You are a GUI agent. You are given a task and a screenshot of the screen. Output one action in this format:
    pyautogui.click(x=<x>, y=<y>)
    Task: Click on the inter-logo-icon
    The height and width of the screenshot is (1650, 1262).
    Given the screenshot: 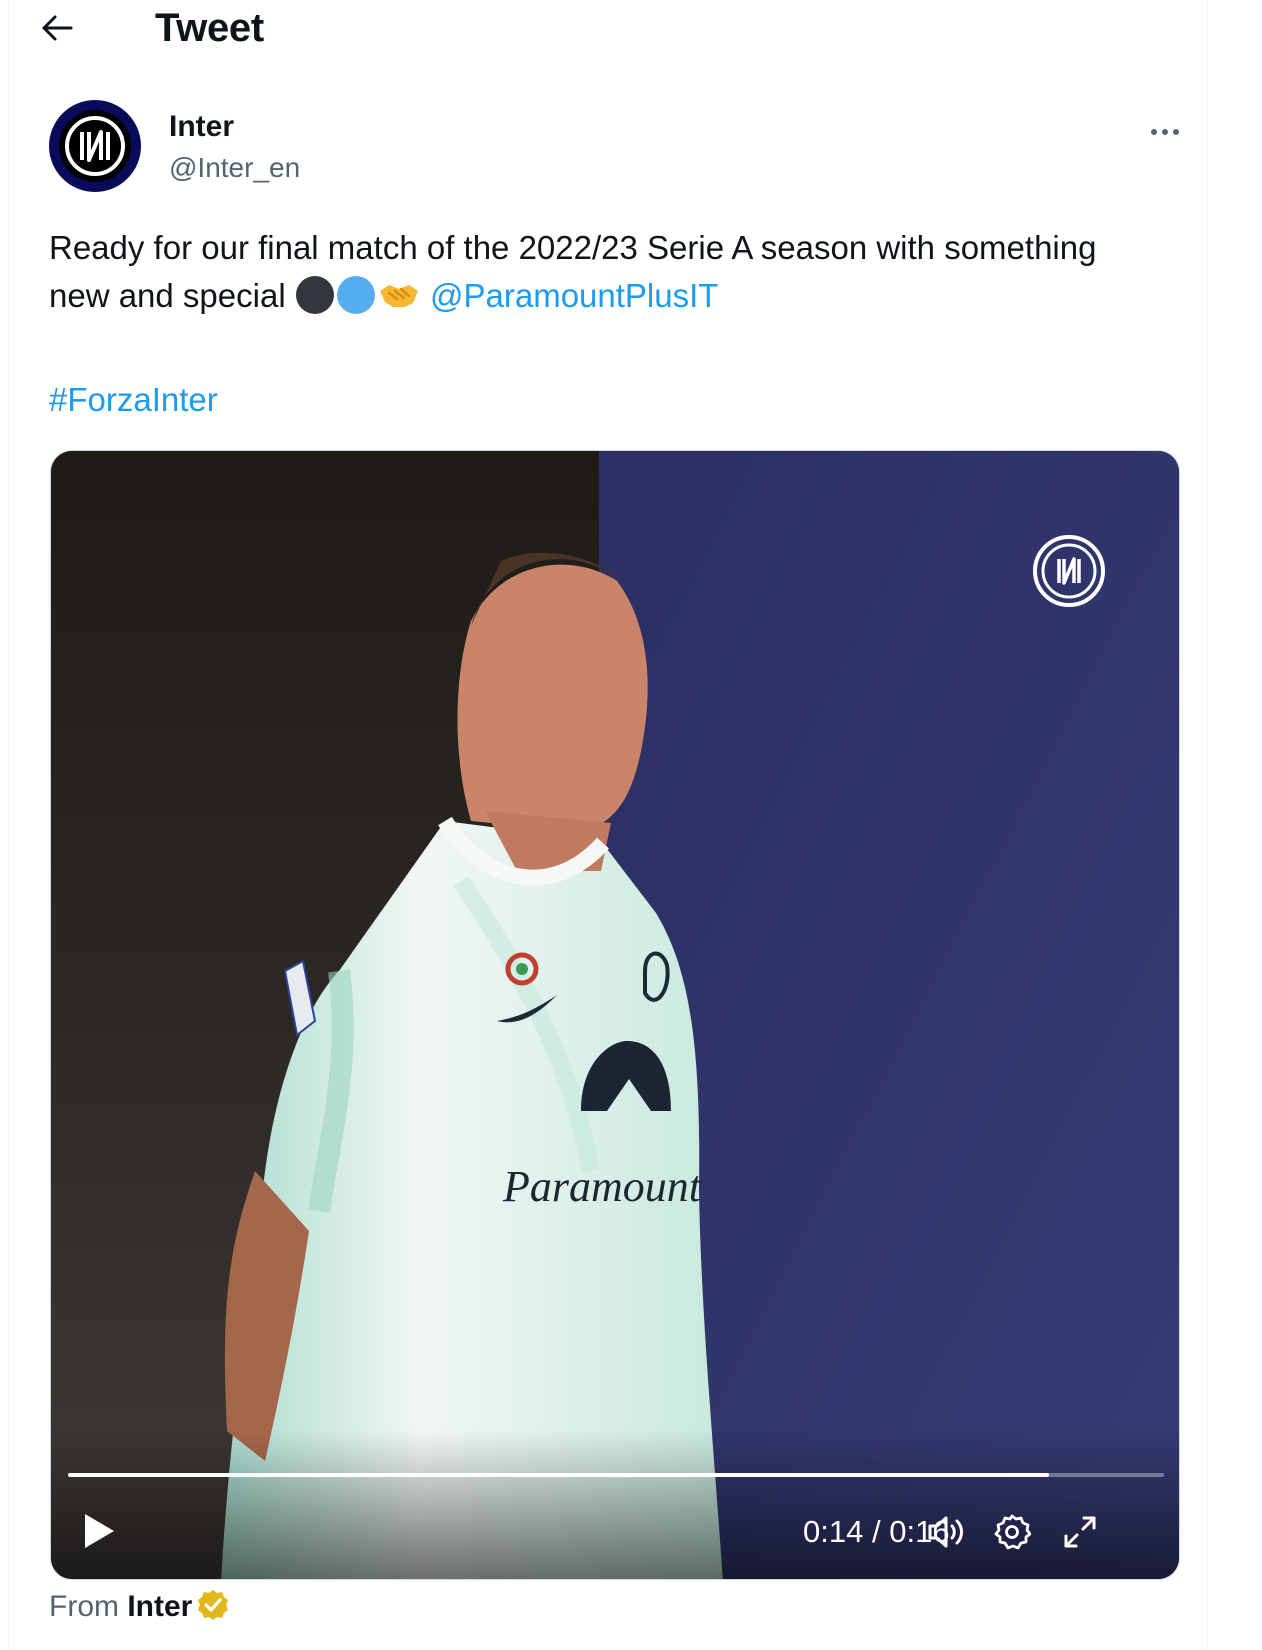 What is the action you would take?
    pyautogui.click(x=95, y=146)
    